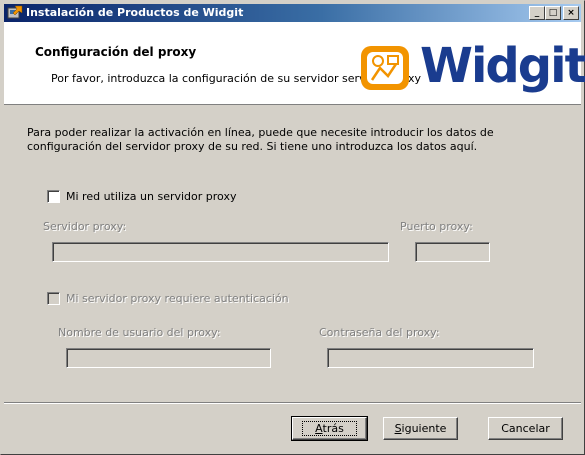 Image resolution: width=585 pixels, height=455 pixels. What do you see at coordinates (135, 12) in the screenshot?
I see `window-title: Instalación de Productos de Widgit` at bounding box center [135, 12].